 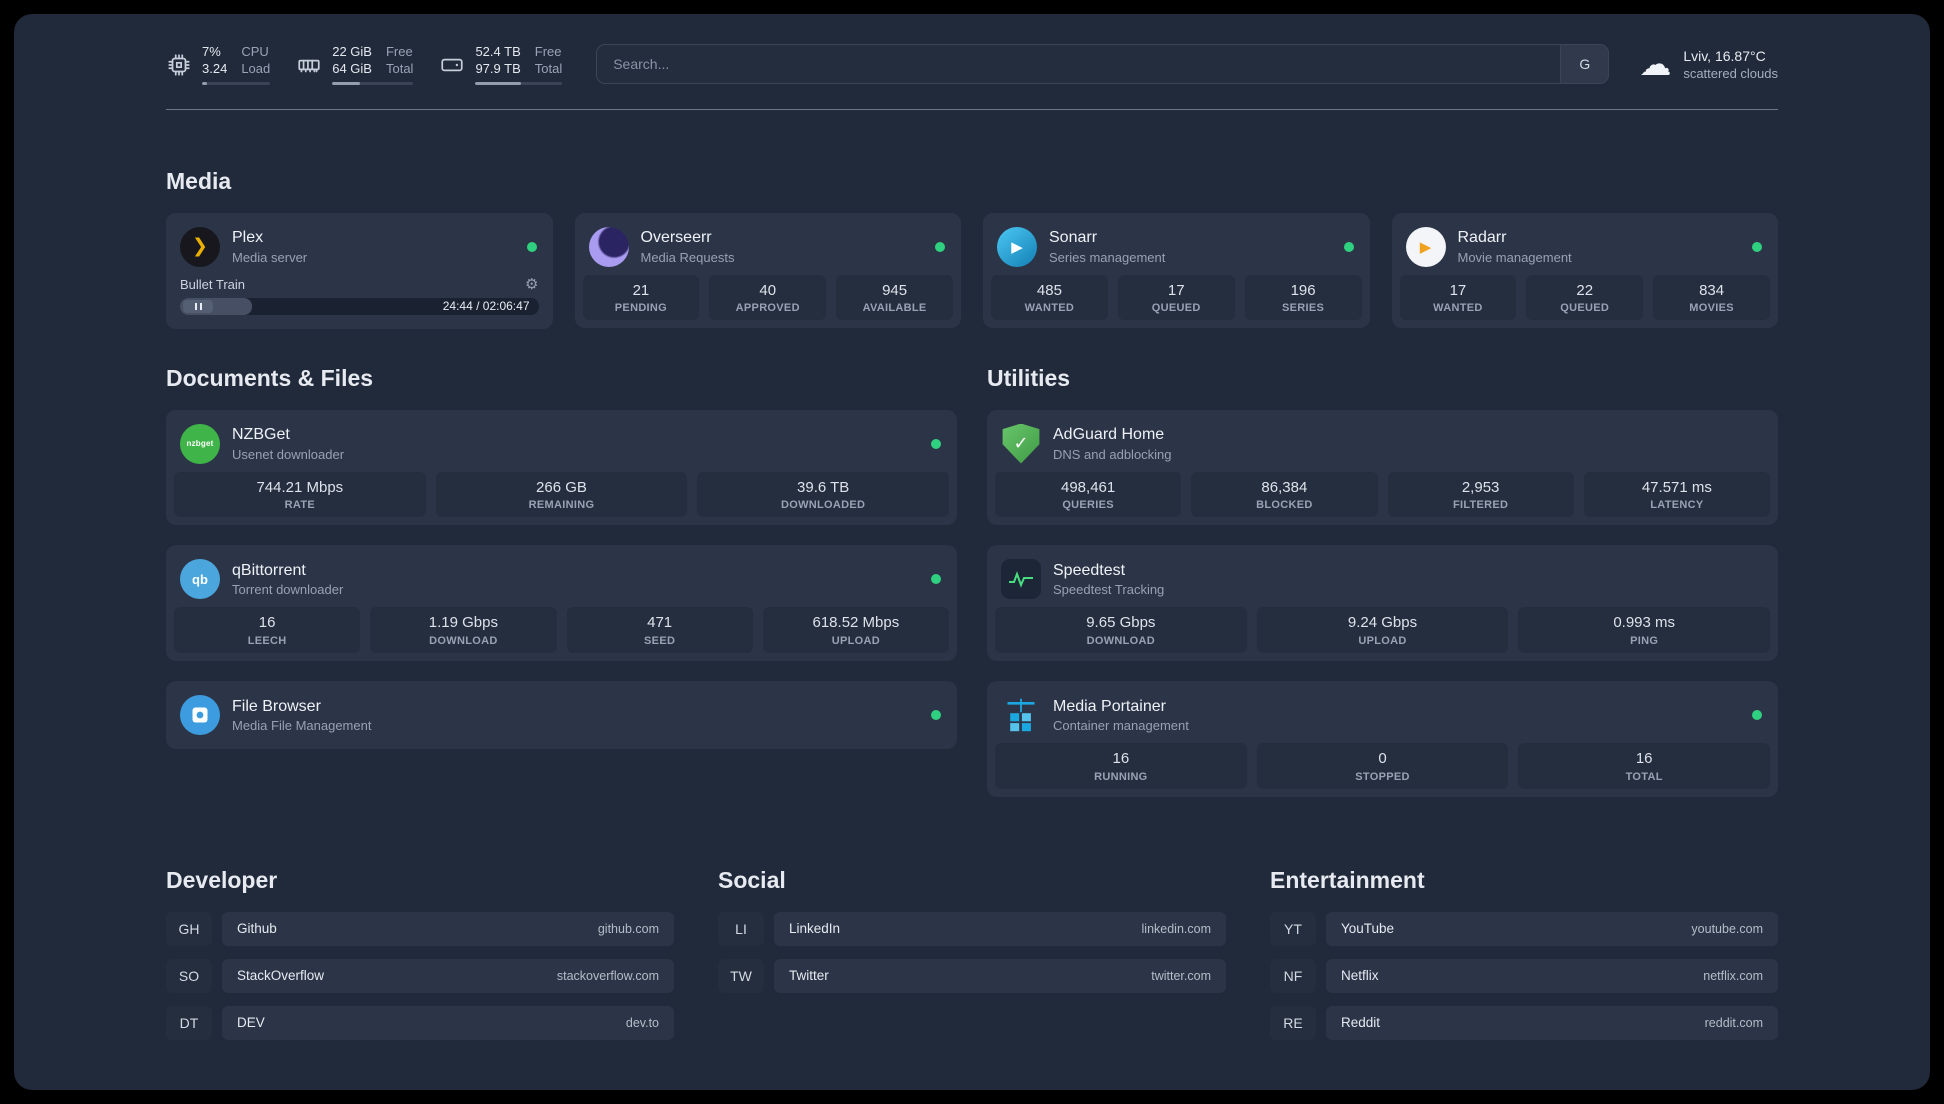 I want to click on weather-widget: ☁ Lviv, 16.87°C scattered clouds, so click(x=1708, y=64).